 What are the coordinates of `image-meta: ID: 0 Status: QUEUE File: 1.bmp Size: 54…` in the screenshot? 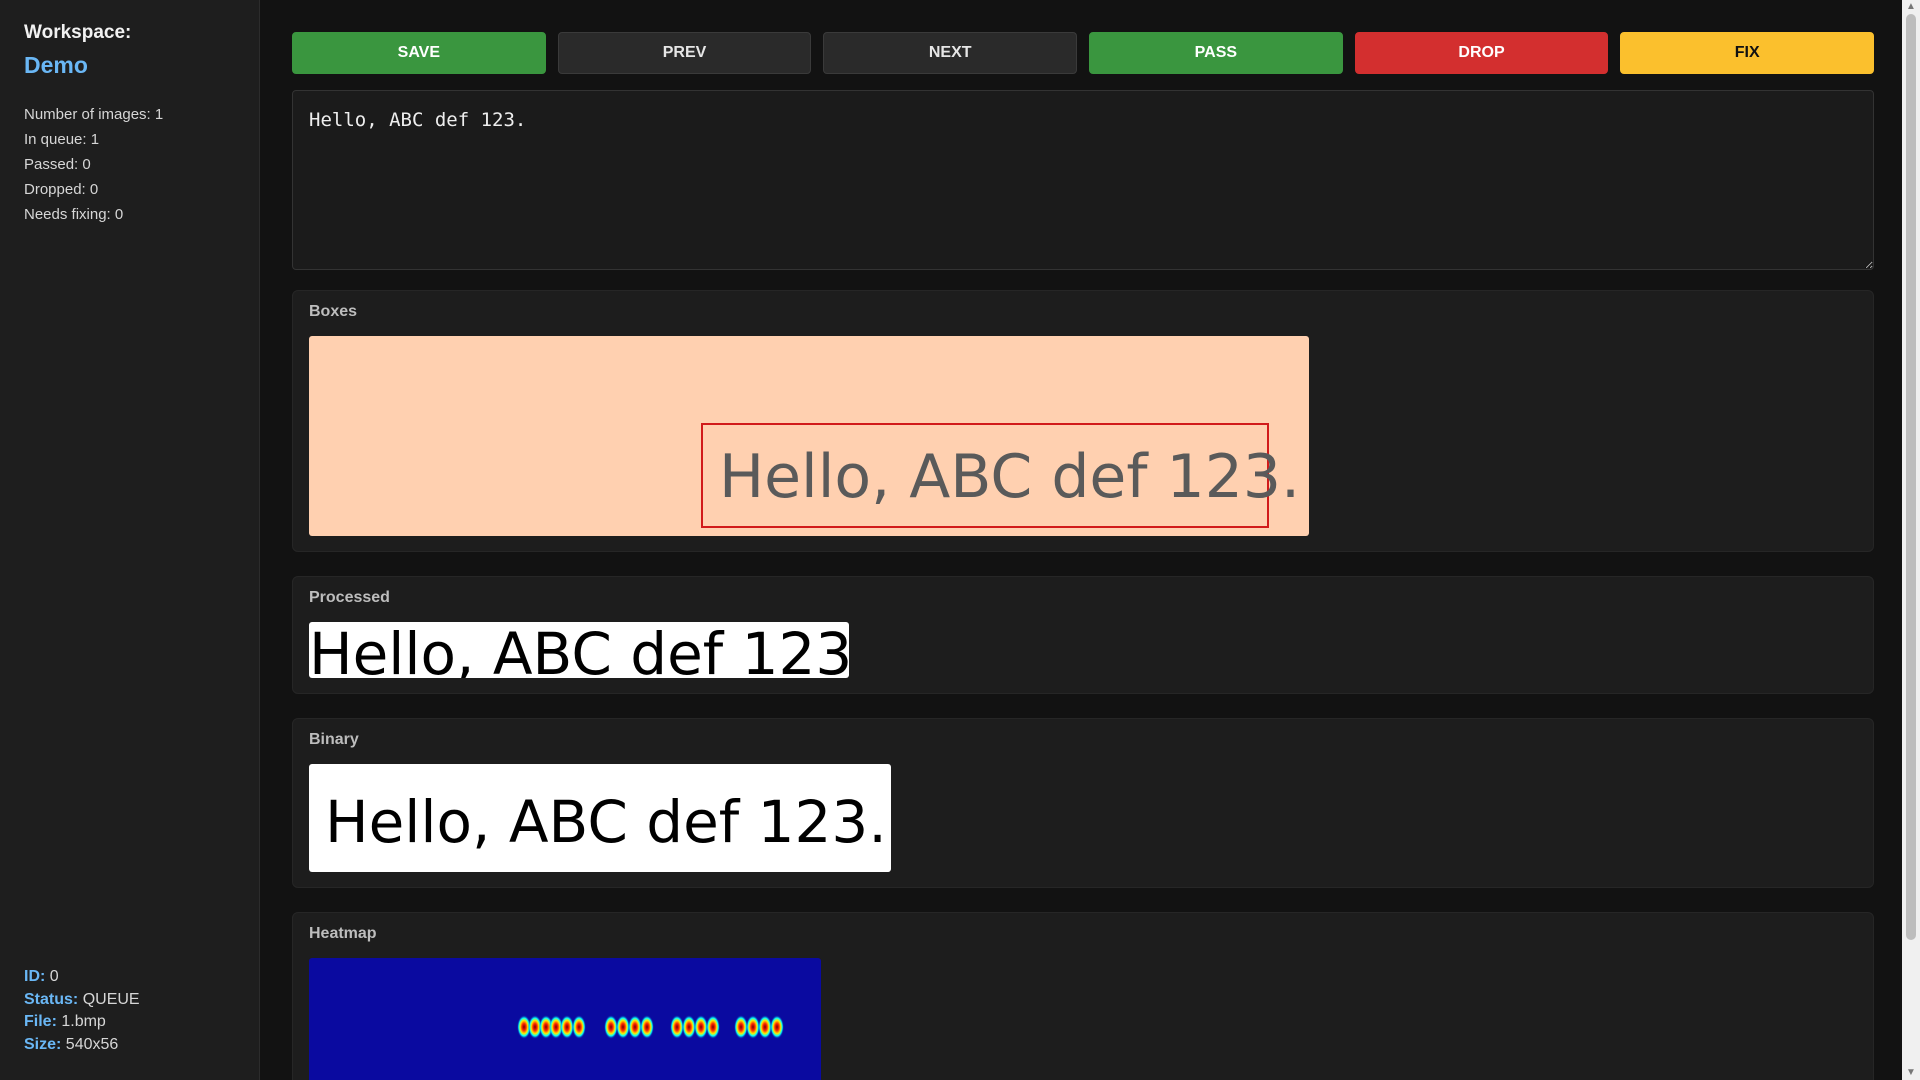 It's located at (82, 1011).